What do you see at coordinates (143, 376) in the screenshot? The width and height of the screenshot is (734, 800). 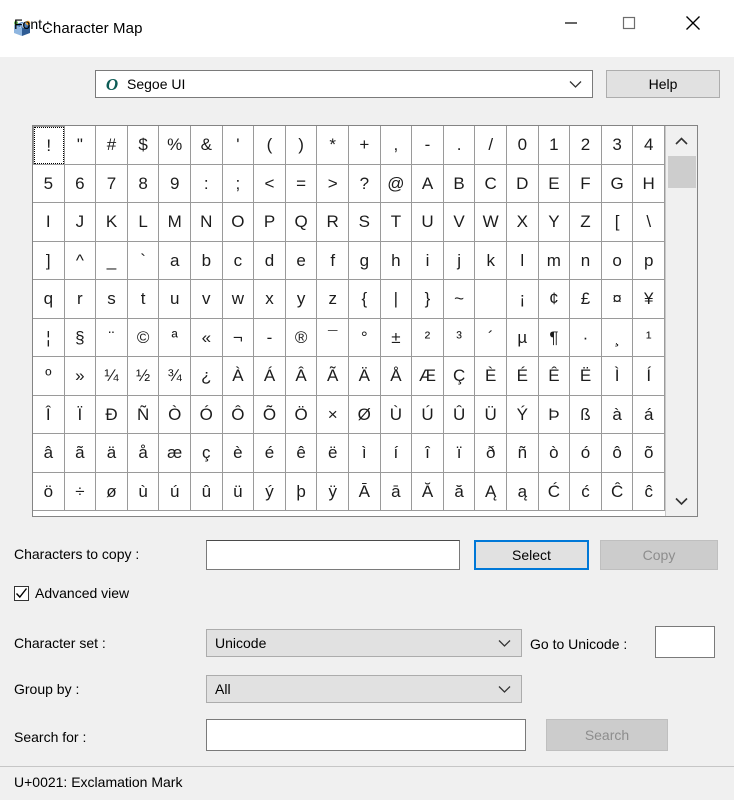 I see `character-cell: ½` at bounding box center [143, 376].